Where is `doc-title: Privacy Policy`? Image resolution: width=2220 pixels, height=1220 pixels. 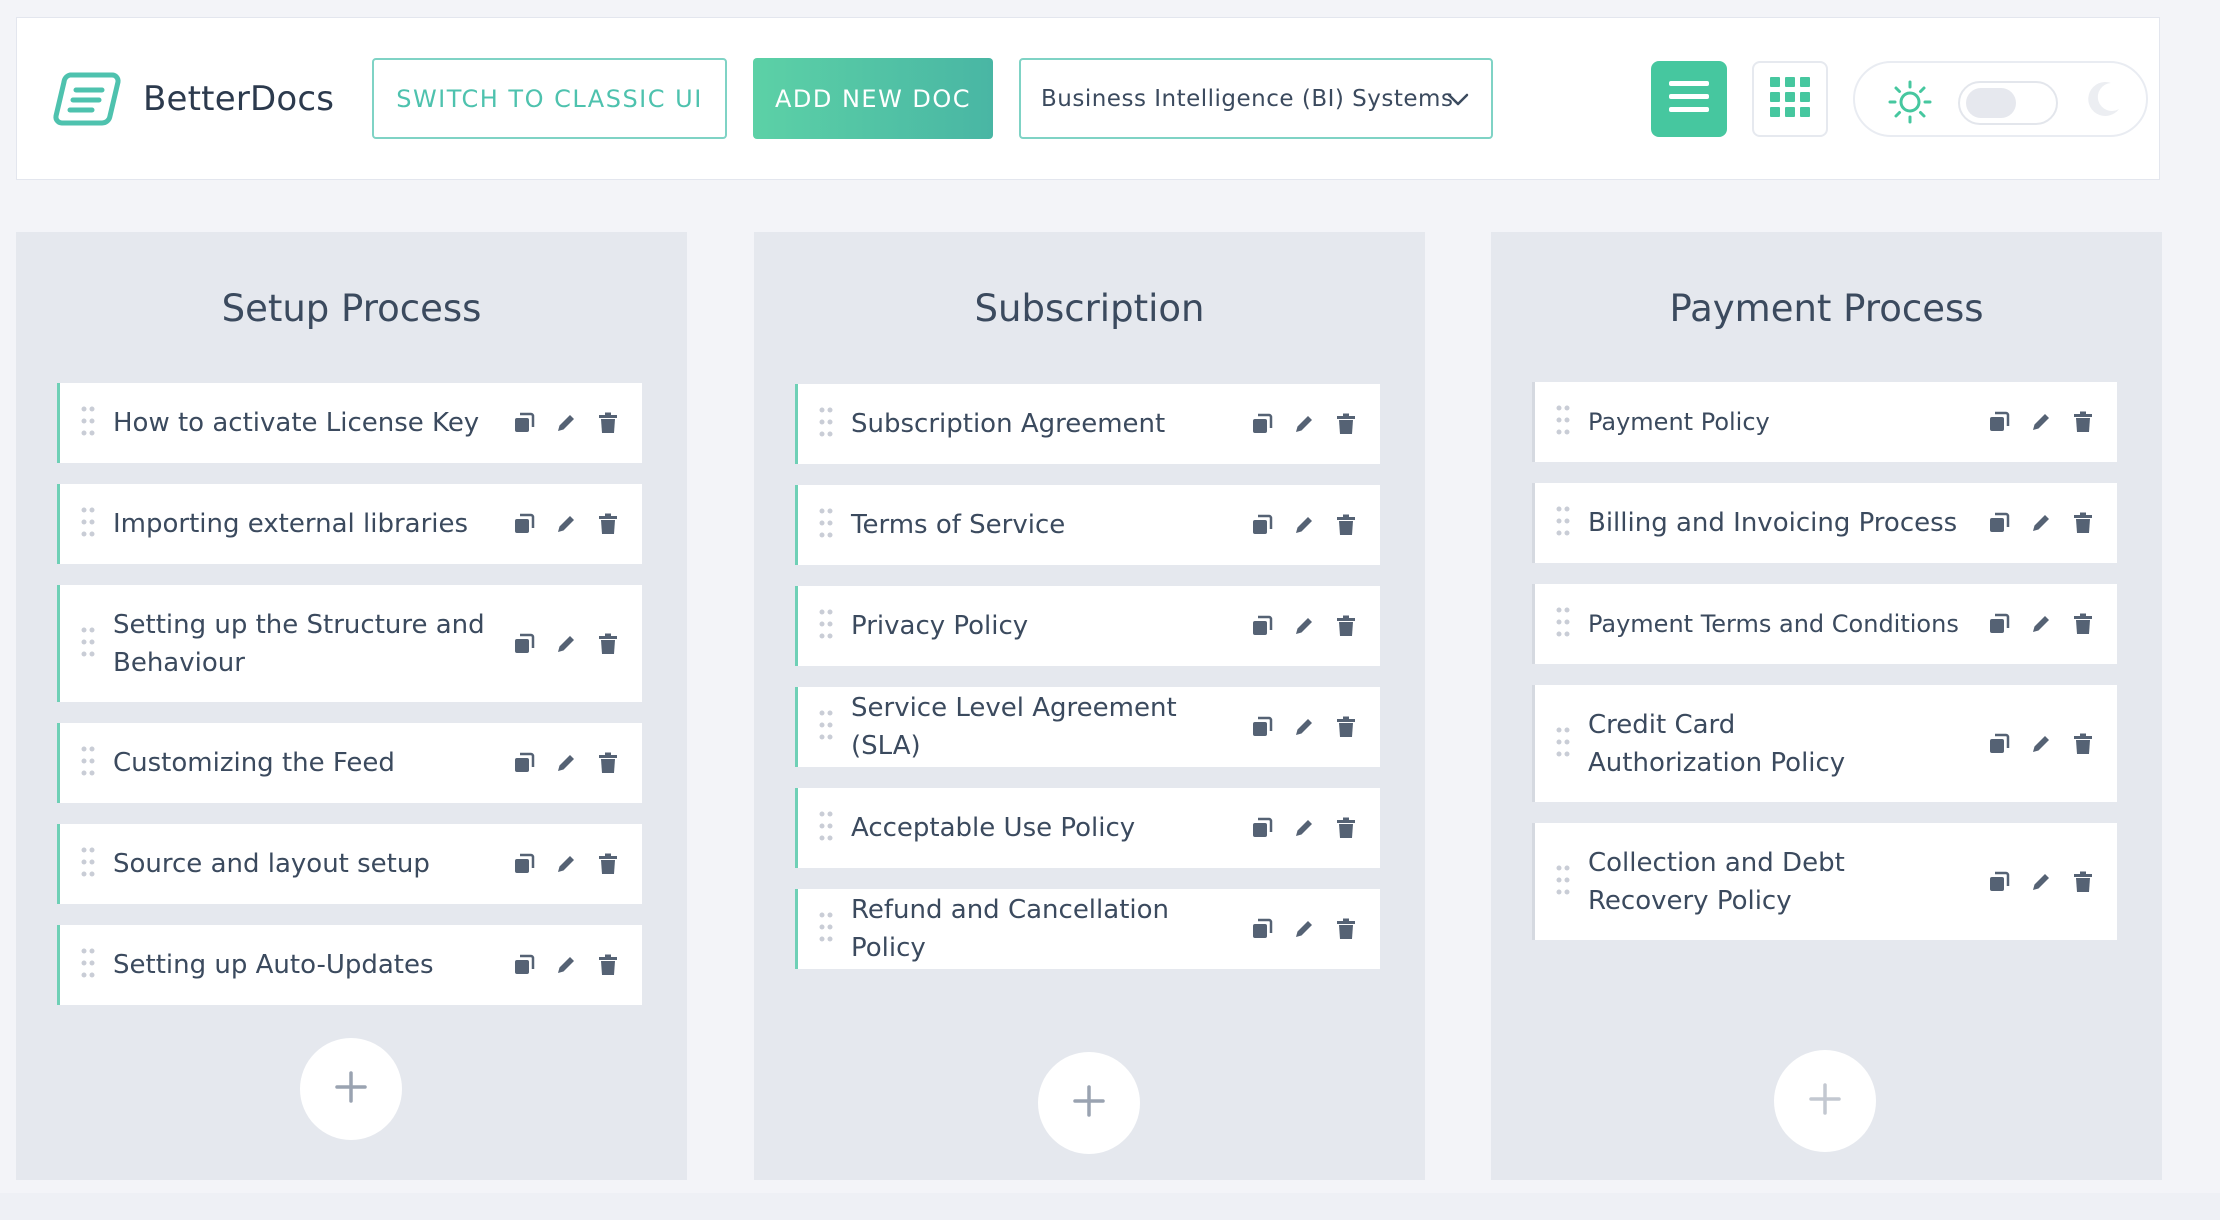 doc-title: Privacy Policy is located at coordinates (1041, 626).